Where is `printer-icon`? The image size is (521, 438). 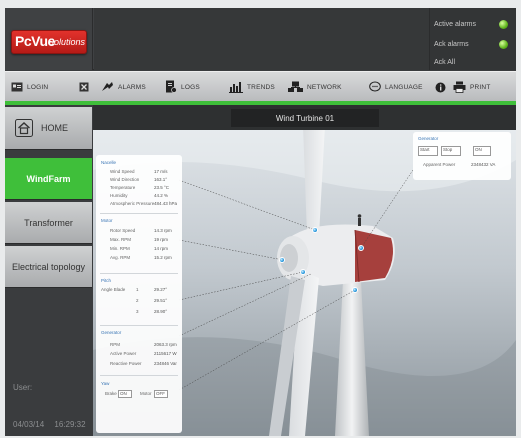
printer-icon is located at coordinates (459, 87).